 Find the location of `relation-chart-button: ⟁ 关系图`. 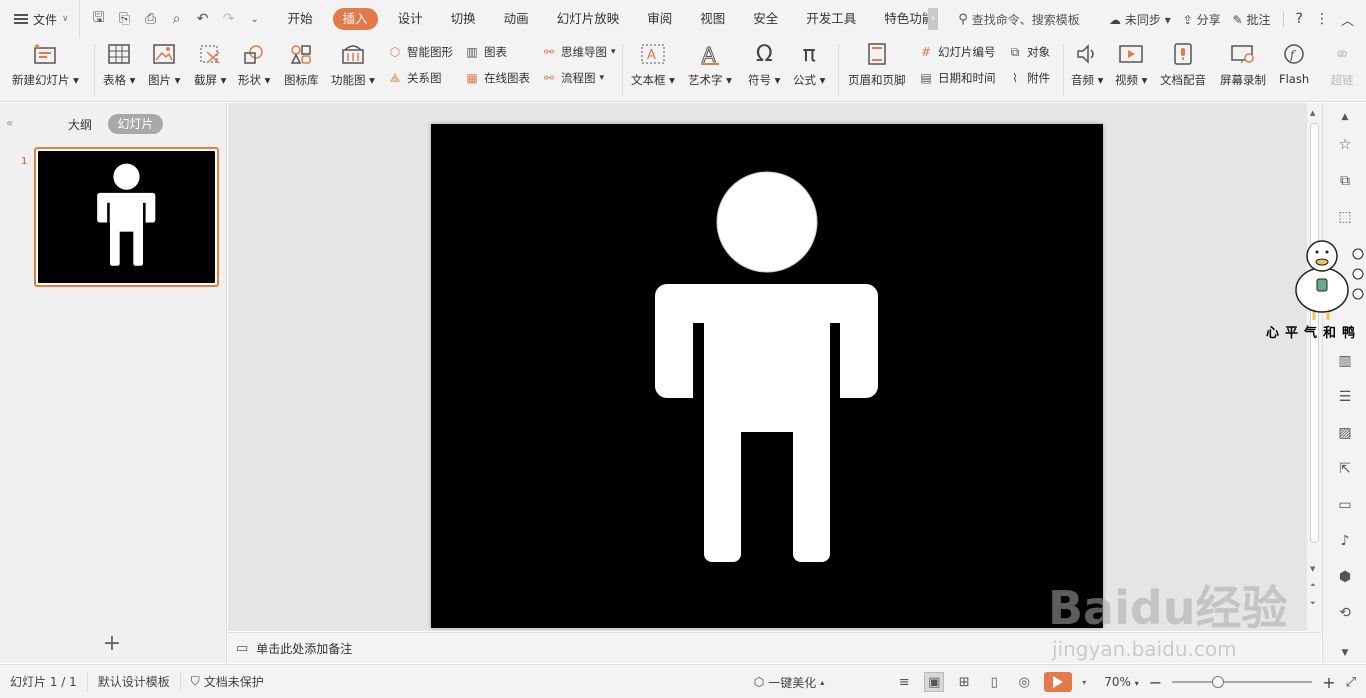

relation-chart-button: ⟁ 关系图 is located at coordinates (414, 78).